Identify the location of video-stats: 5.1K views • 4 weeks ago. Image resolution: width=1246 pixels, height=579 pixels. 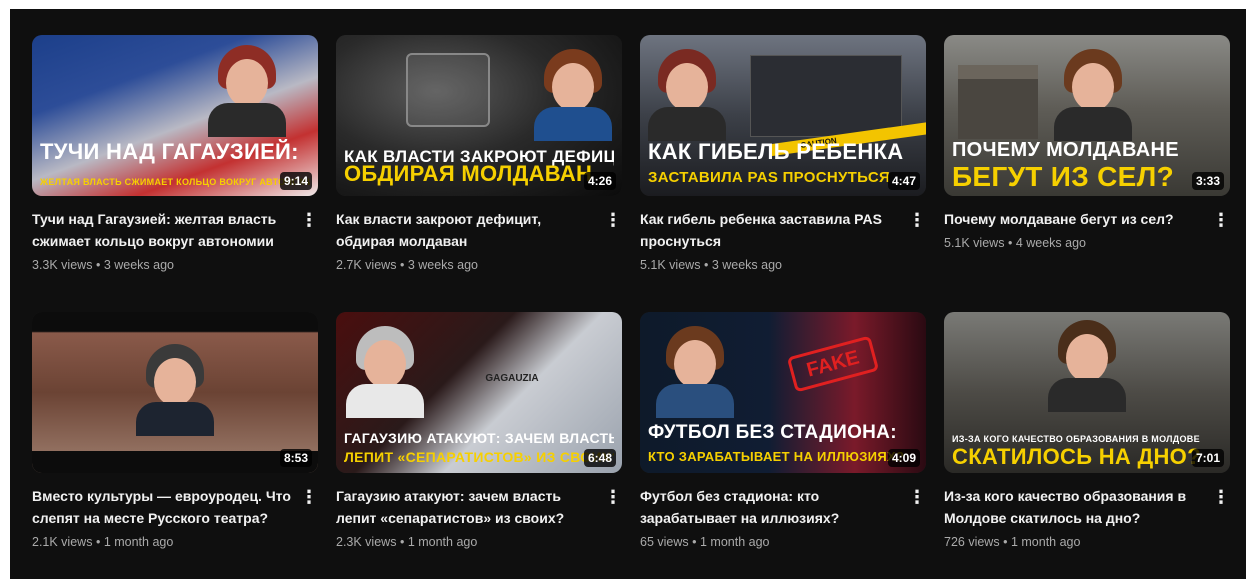
(1075, 243).